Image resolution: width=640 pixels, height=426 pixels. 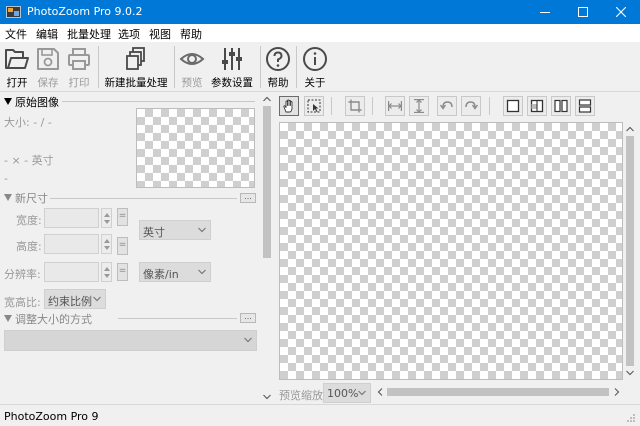 I want to click on spin-up-icon, so click(x=107, y=241).